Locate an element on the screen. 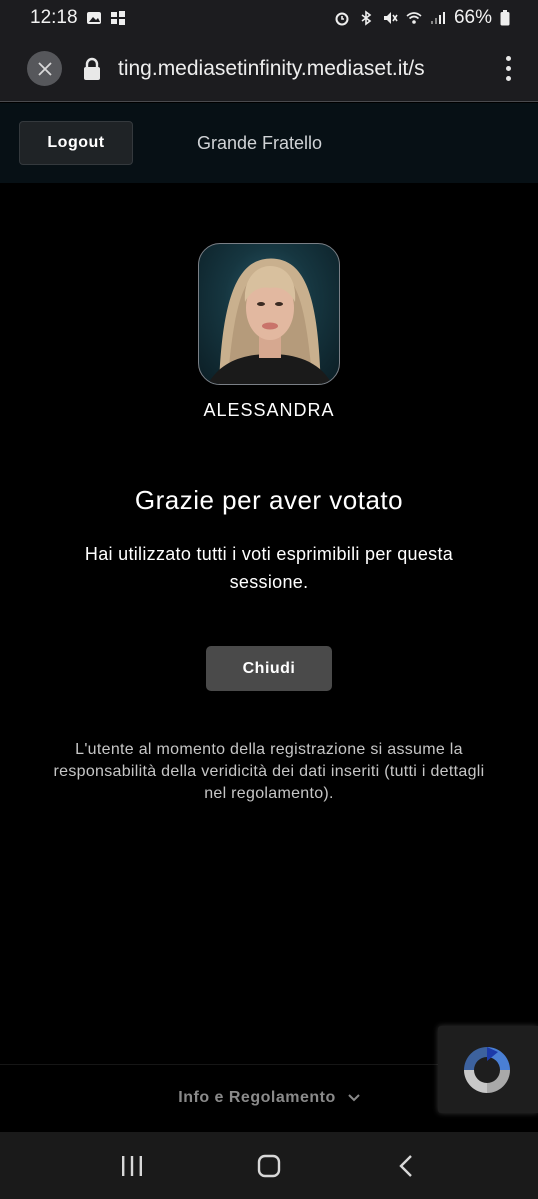  contestant-photo is located at coordinates (270, 321).